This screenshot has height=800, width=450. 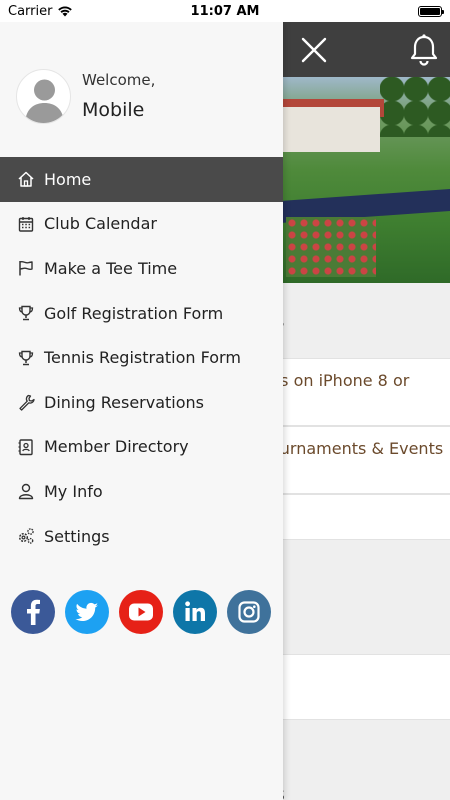 What do you see at coordinates (431, 11) in the screenshot?
I see `battery-icon` at bounding box center [431, 11].